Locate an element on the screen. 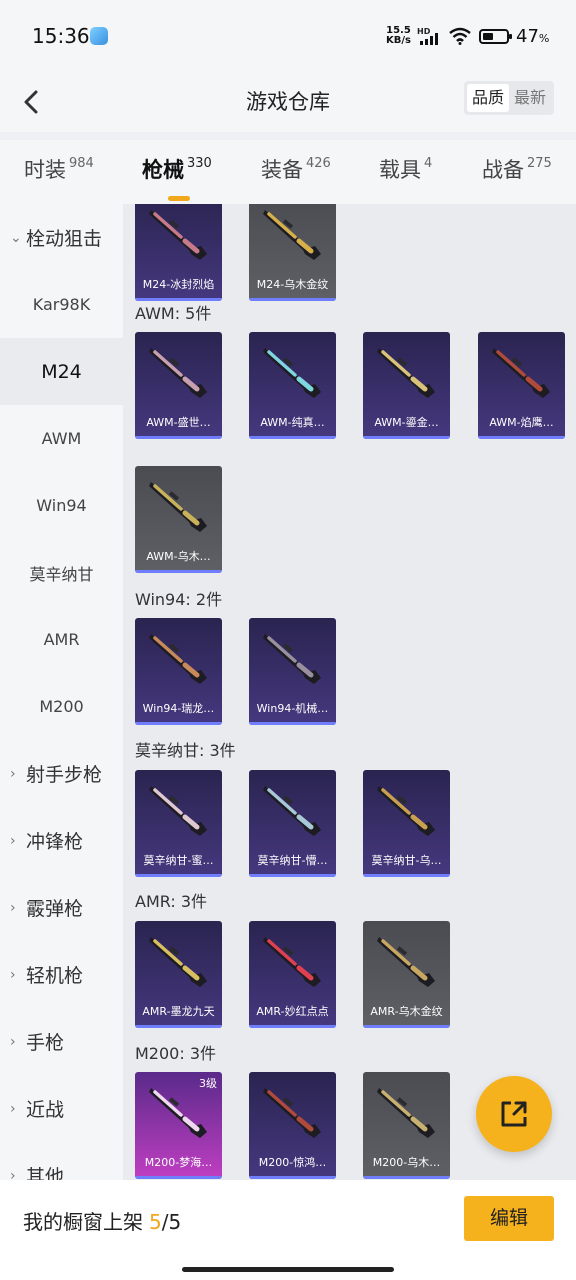 The width and height of the screenshot is (576, 1280). sidebar-item: Kar98K is located at coordinates (61, 304).